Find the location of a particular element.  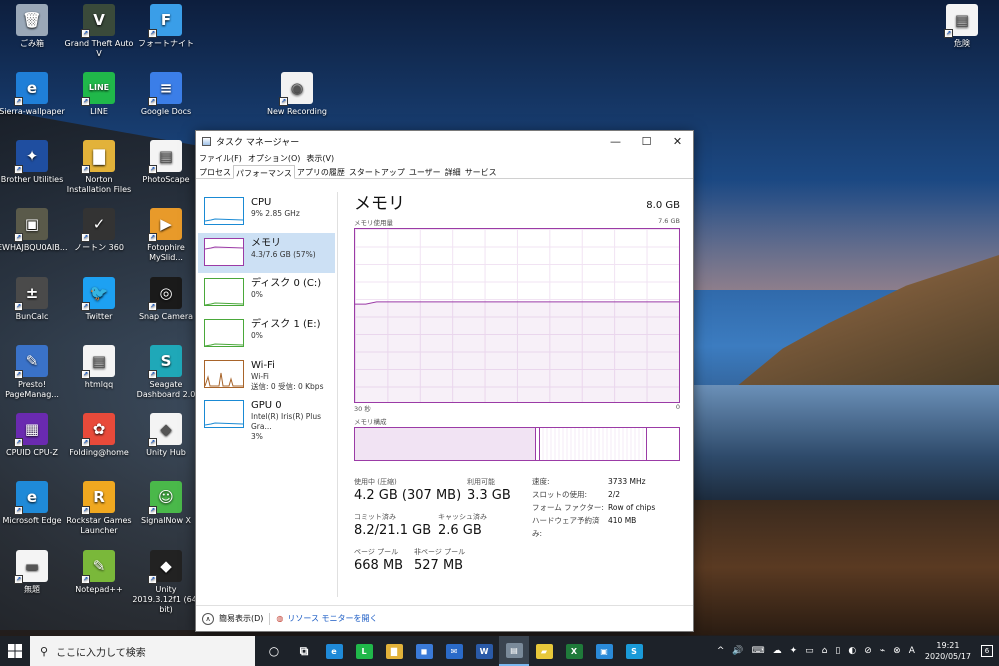

desktop-icon: LINE ↗ LINE is located at coordinates (99, 94).